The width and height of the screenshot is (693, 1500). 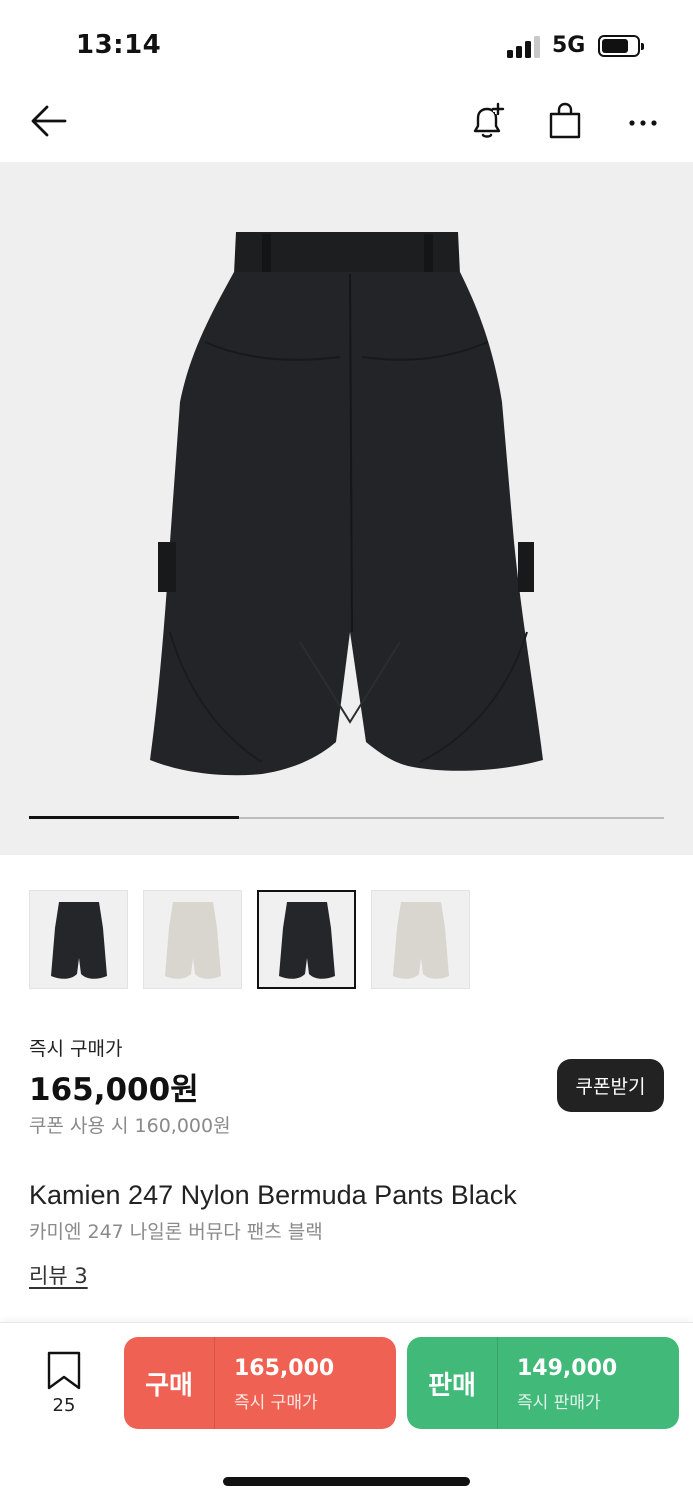 I want to click on instant-buy-label: 즉시 구매가, so click(x=76, y=1049).